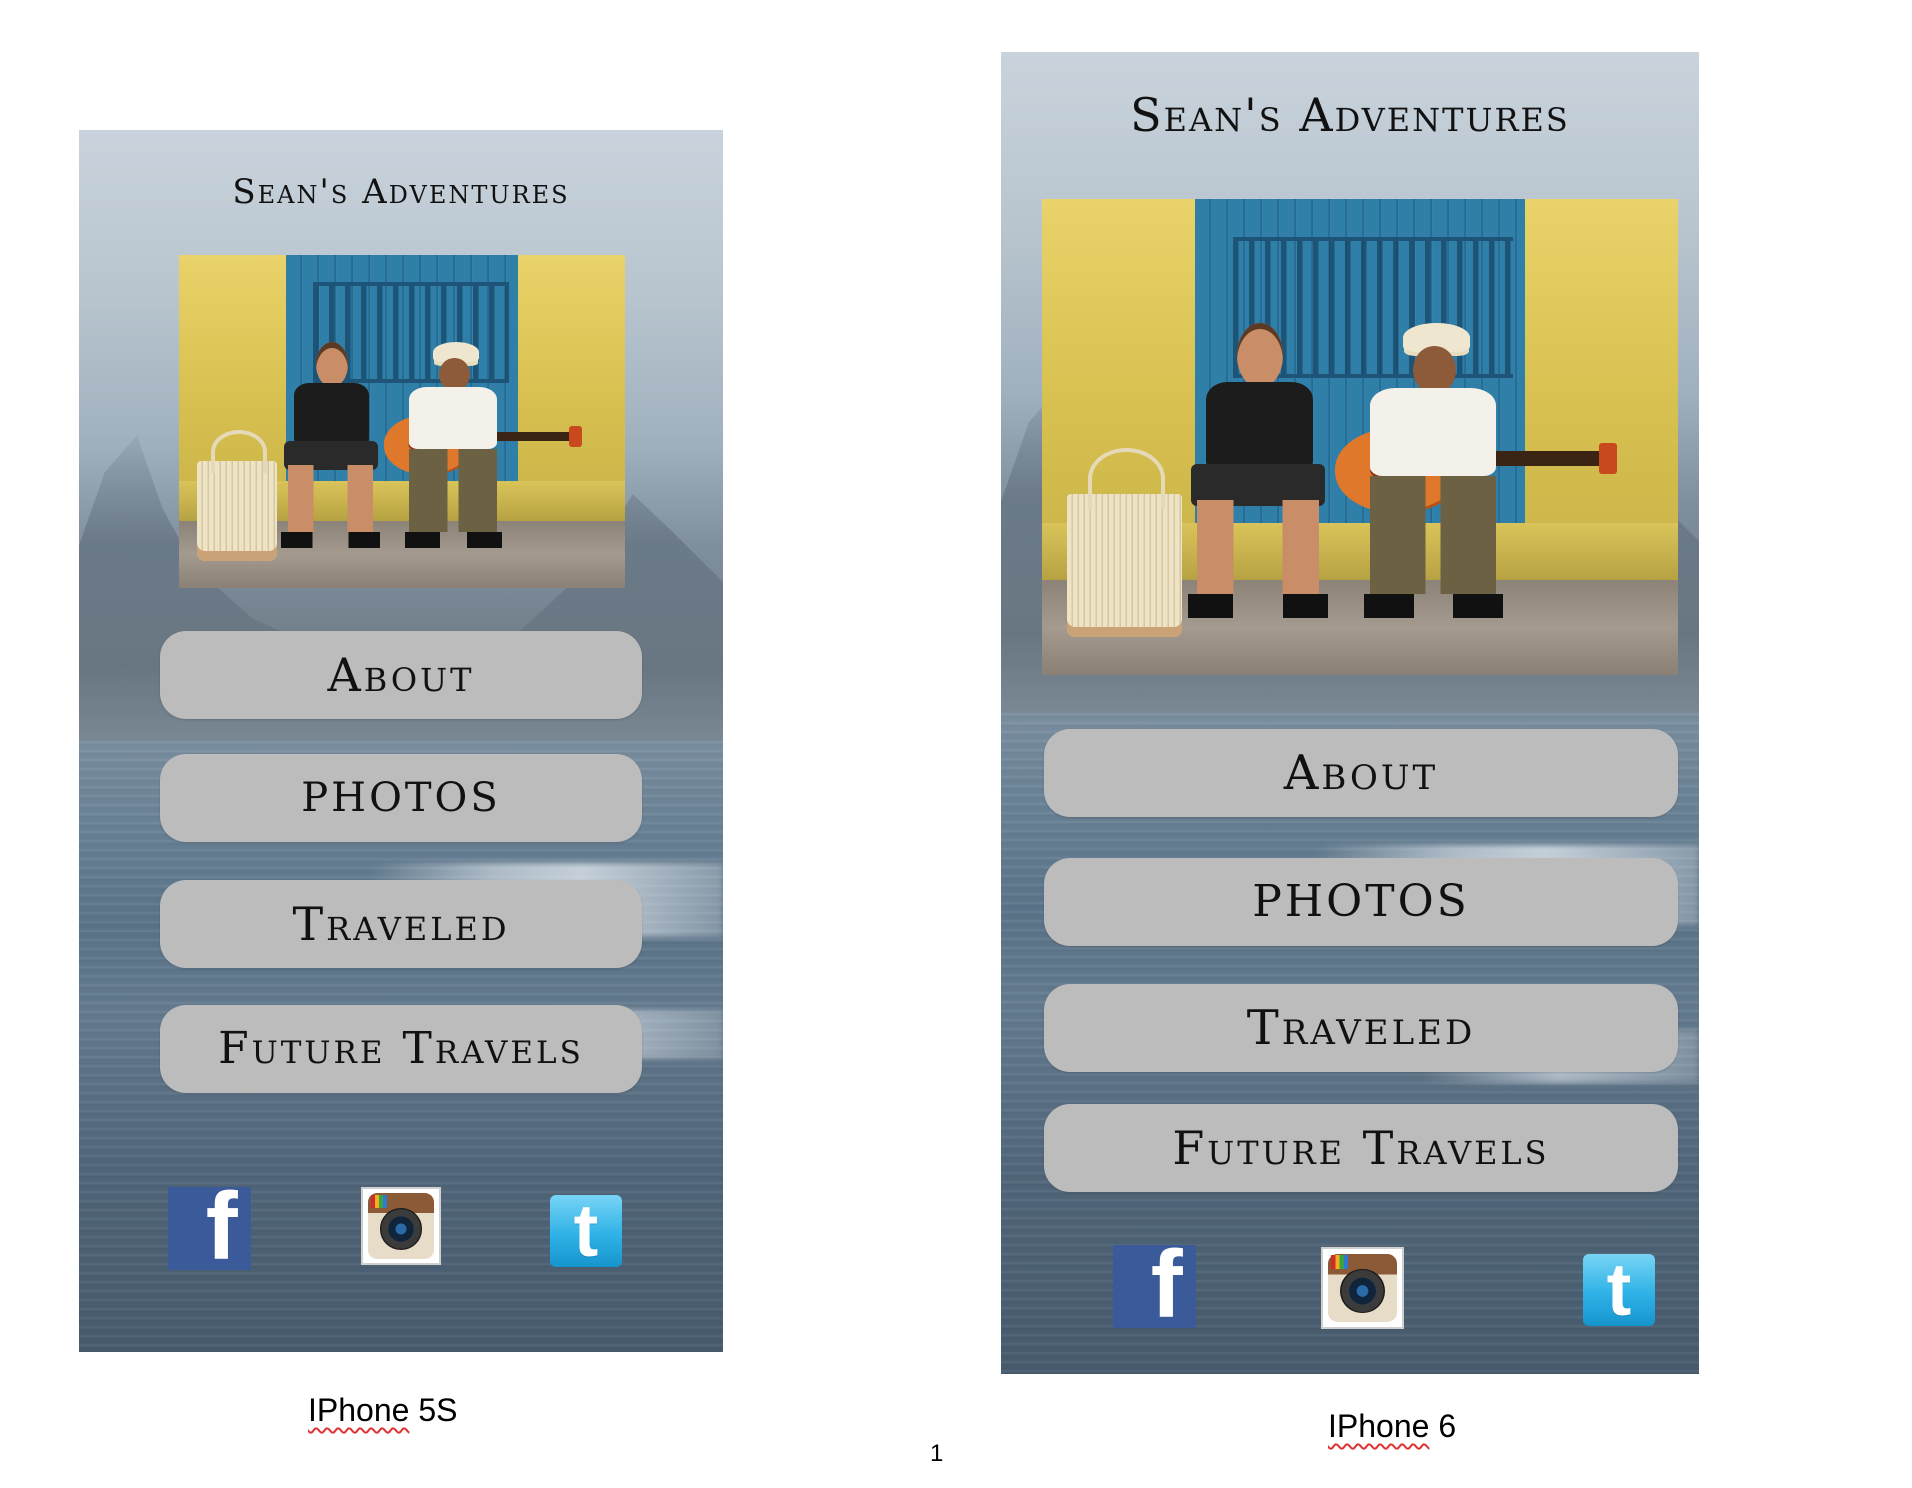 This screenshot has width=1912, height=1488. I want to click on page-number: 1, so click(937, 1453).